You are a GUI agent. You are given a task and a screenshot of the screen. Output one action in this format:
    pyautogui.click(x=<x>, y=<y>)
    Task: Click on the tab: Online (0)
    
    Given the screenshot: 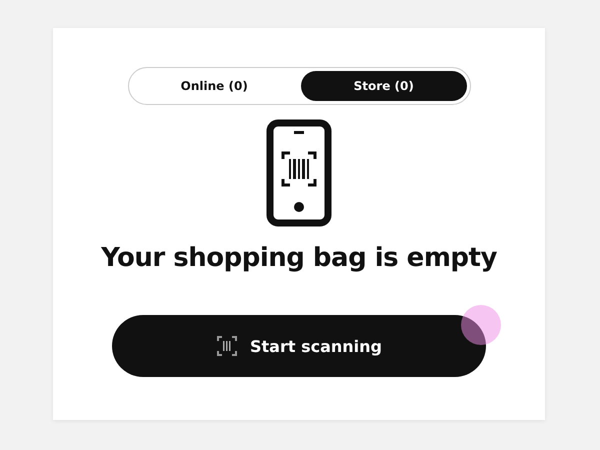 What is the action you would take?
    pyautogui.click(x=214, y=86)
    